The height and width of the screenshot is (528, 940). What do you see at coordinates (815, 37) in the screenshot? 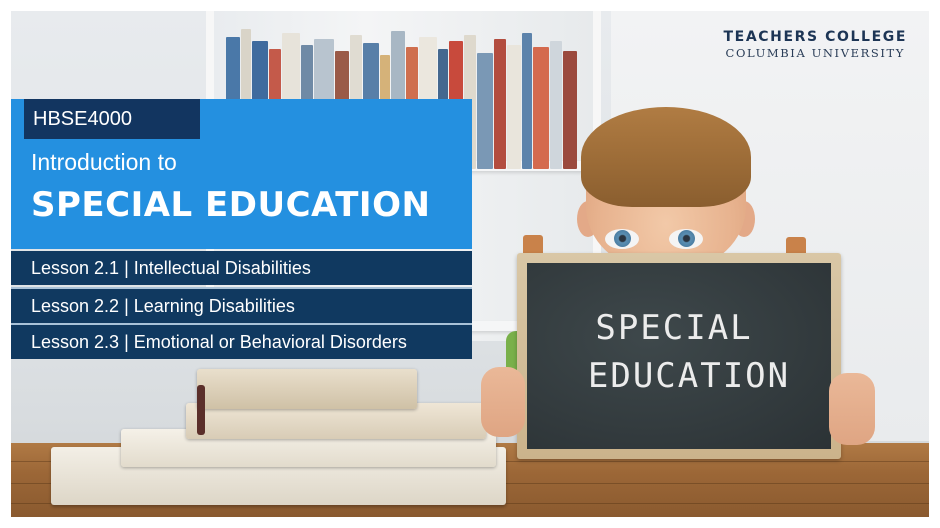
I see `logo-line-1: TEACHERS COLLEGE` at bounding box center [815, 37].